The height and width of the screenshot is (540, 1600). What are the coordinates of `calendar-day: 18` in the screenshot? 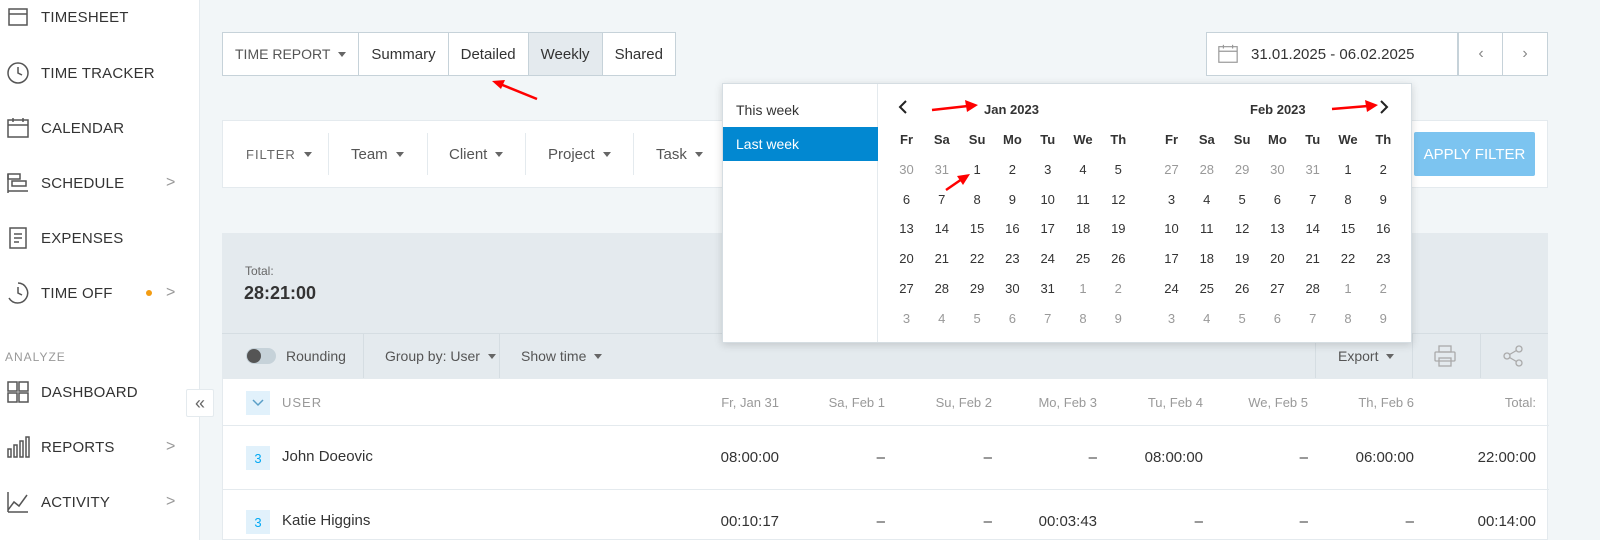 It's located at (1206, 258).